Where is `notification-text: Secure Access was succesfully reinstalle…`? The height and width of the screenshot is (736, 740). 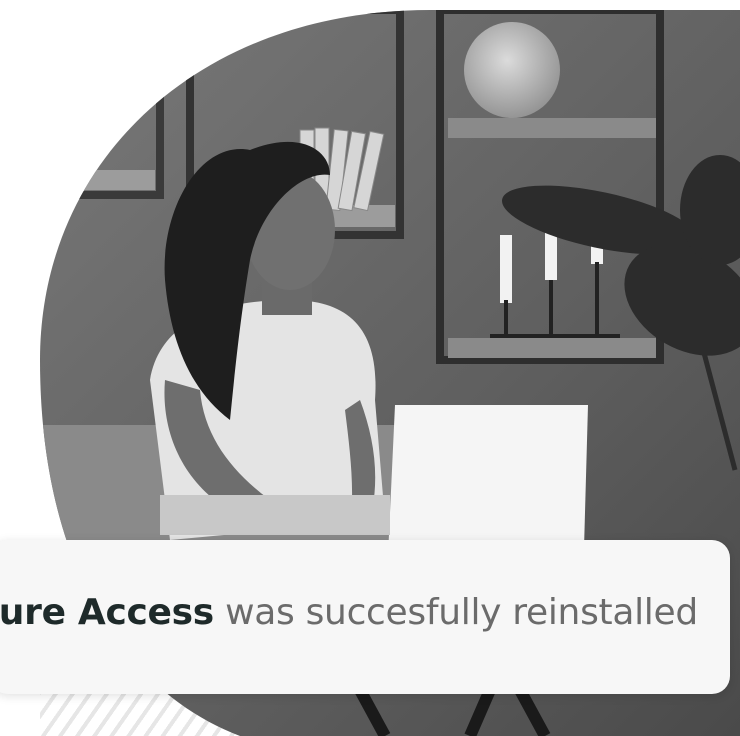 notification-text: Secure Access was succesfully reinstalle… is located at coordinates (349, 612).